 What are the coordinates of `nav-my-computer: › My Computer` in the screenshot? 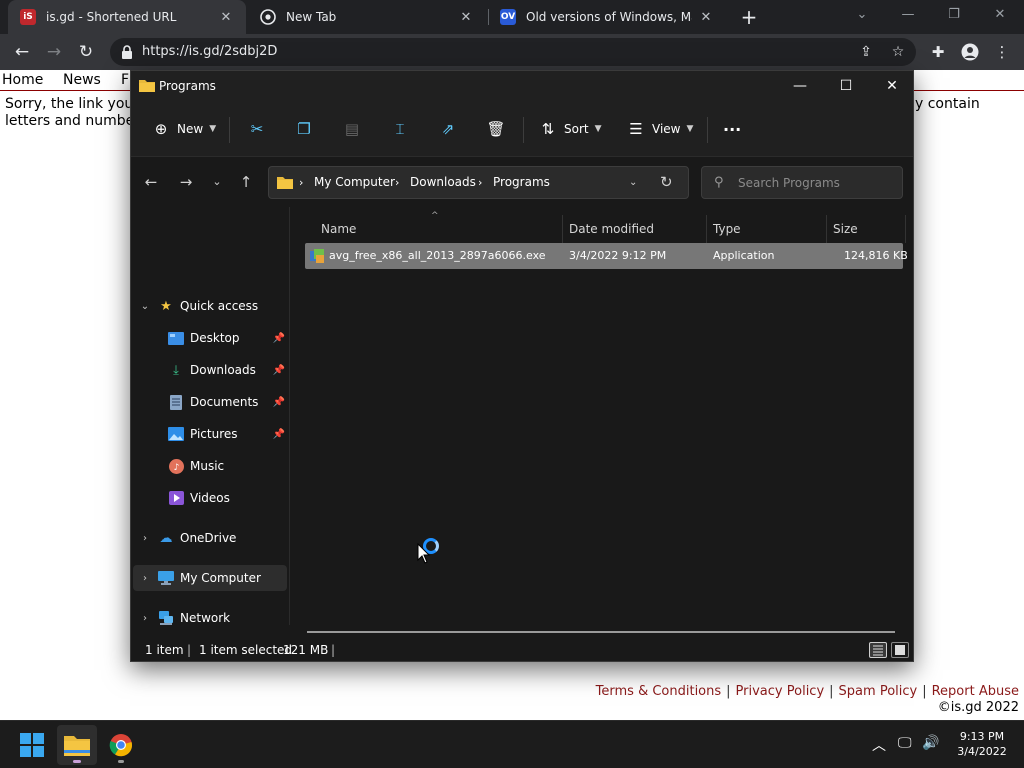 It's located at (210, 578).